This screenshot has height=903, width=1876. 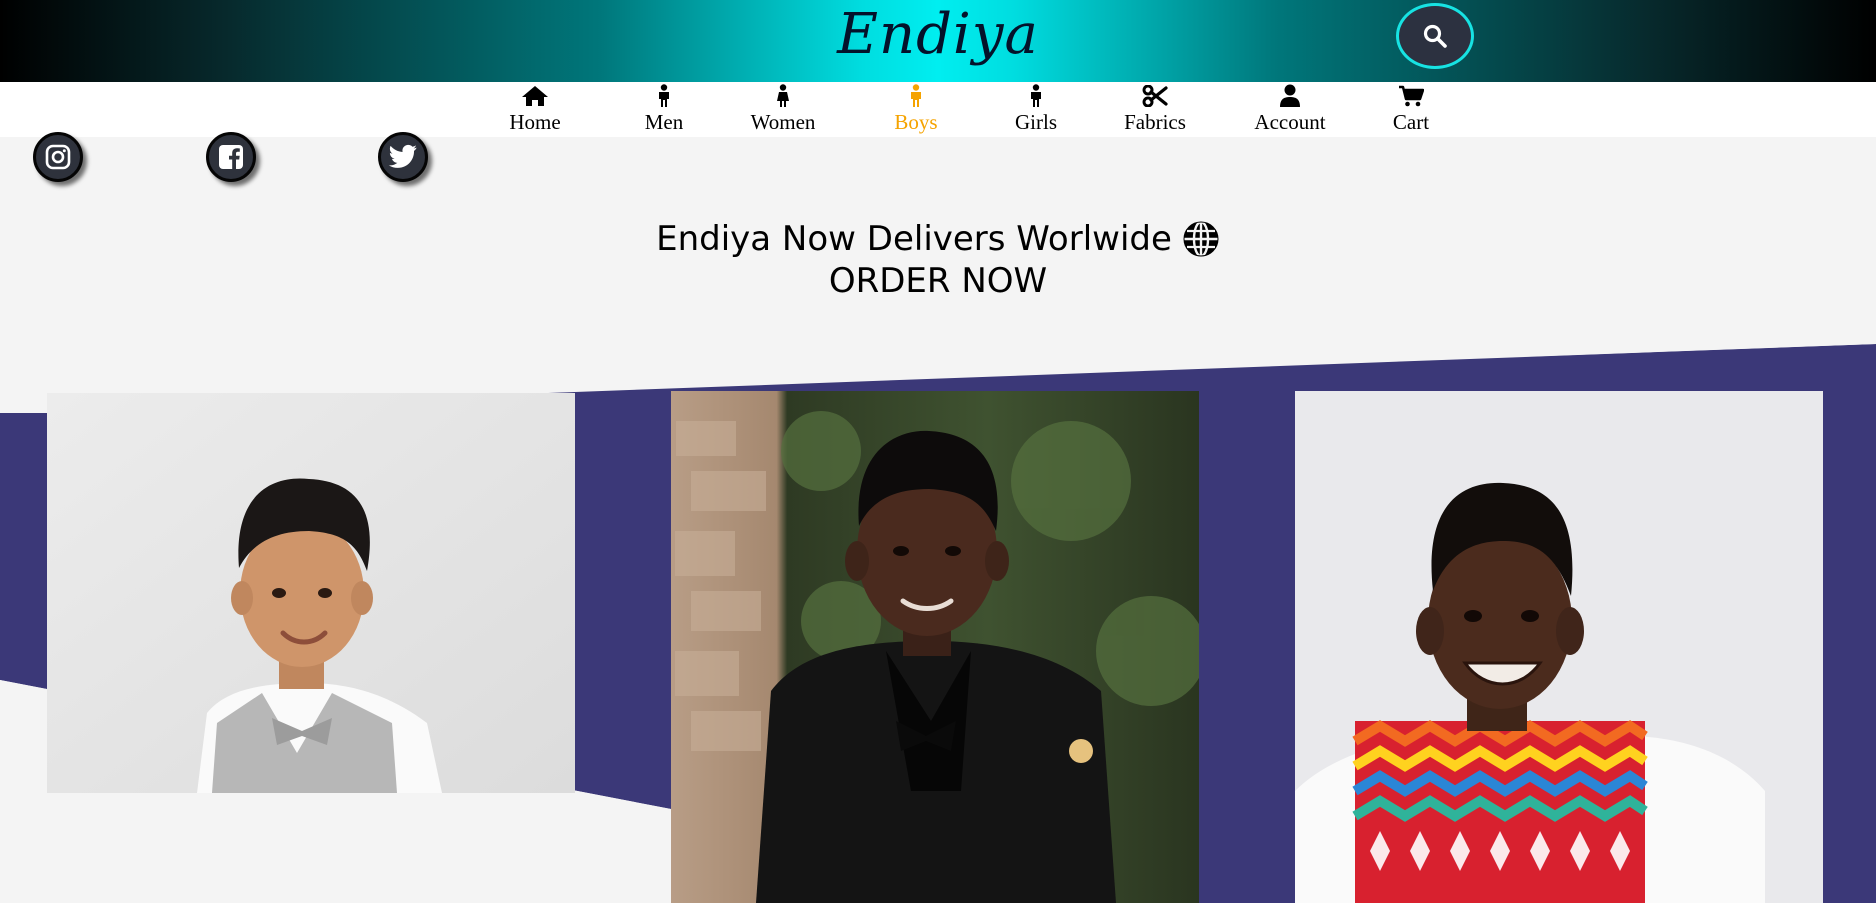 I want to click on boy-icon, so click(x=916, y=95).